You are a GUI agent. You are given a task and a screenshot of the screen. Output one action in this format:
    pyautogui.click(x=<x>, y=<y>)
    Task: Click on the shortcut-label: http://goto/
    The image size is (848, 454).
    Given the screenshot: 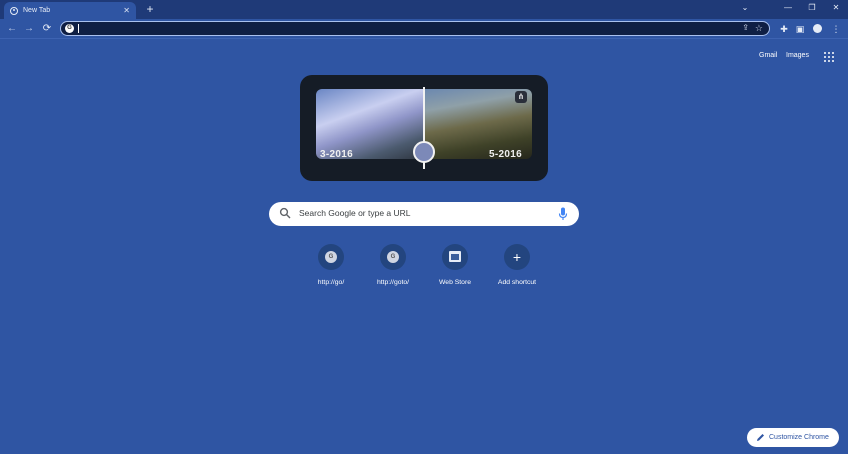 What is the action you would take?
    pyautogui.click(x=393, y=282)
    